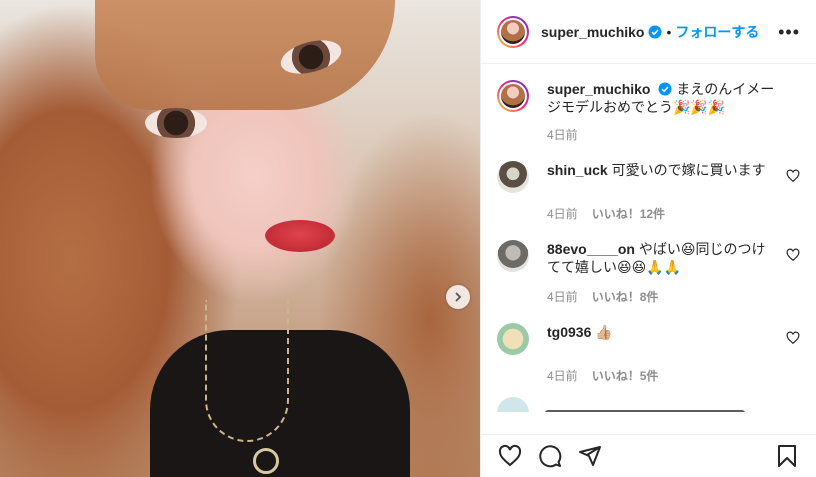  I want to click on comment-username: tg0936, so click(569, 332).